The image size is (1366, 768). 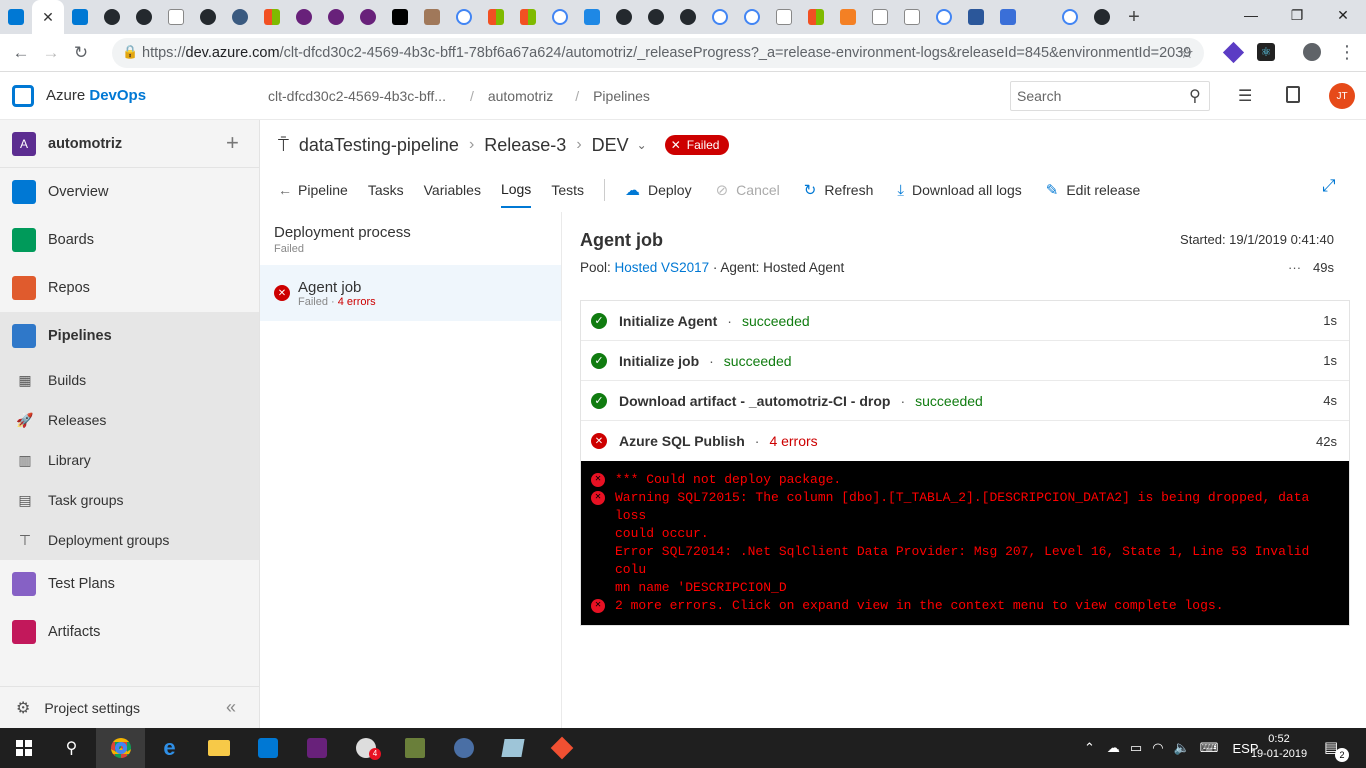 What do you see at coordinates (386, 190) in the screenshot?
I see `tab-tasks: Tasks` at bounding box center [386, 190].